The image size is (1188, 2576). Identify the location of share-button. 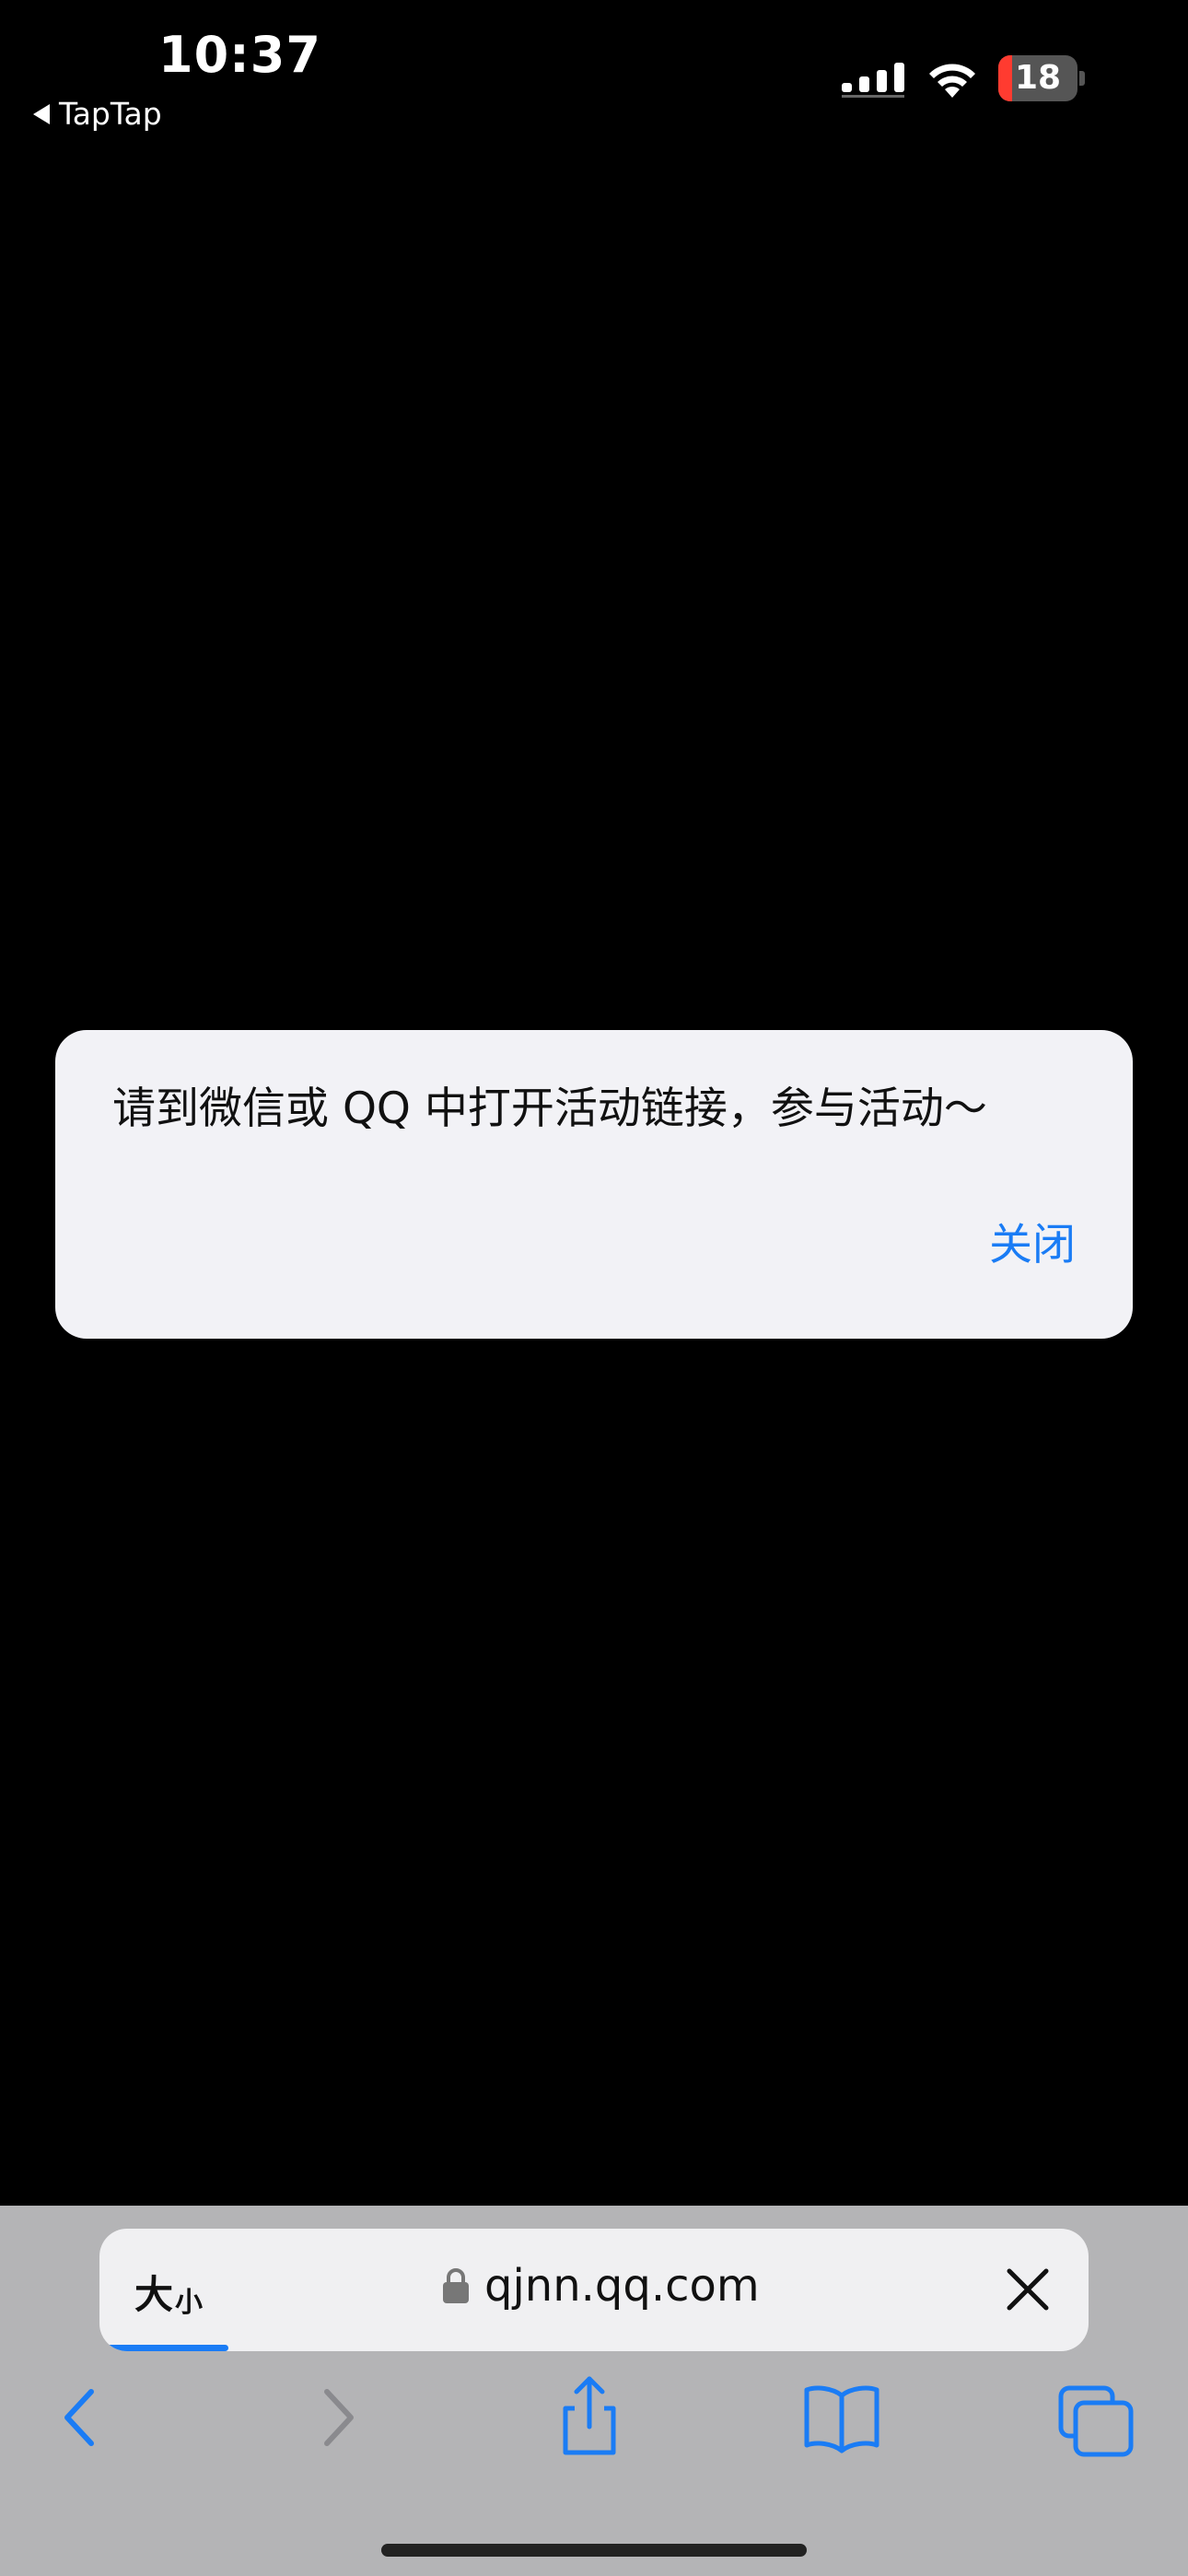
(589, 2417).